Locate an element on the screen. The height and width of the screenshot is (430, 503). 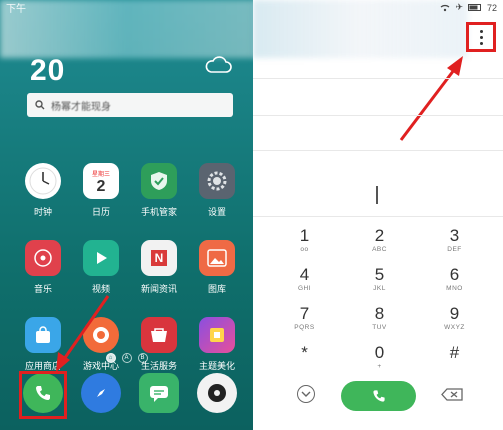
key-7: 7 PQRS is located at coordinates (304, 323).